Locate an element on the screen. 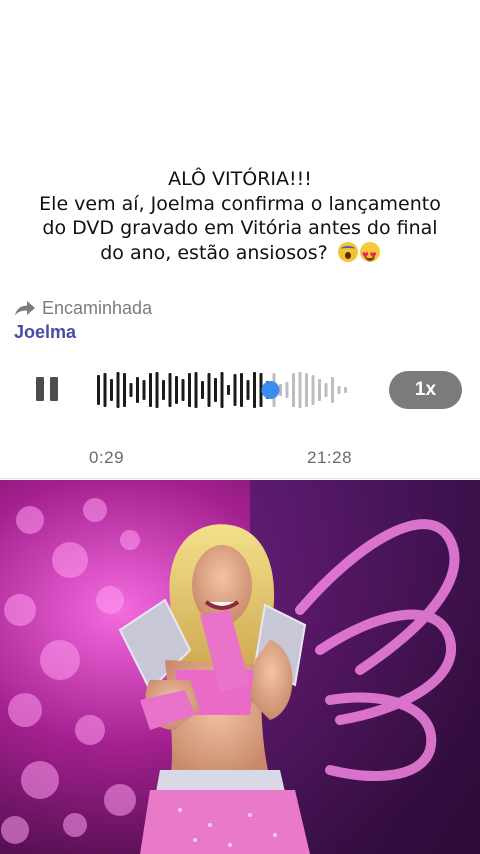 This screenshot has height=854, width=480. playback-scrubber is located at coordinates (270, 390).